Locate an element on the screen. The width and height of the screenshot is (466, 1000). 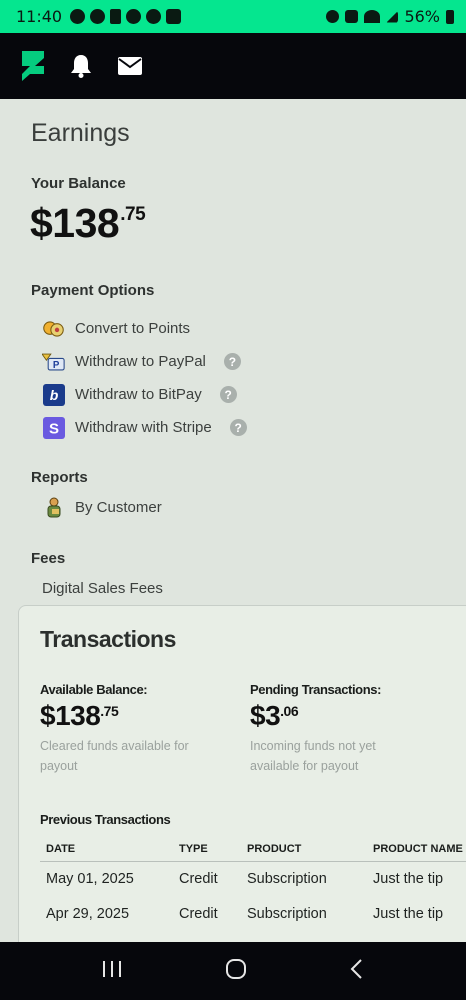
withdraw-stripe-label: Withdraw with Stripe is located at coordinates (143, 427).